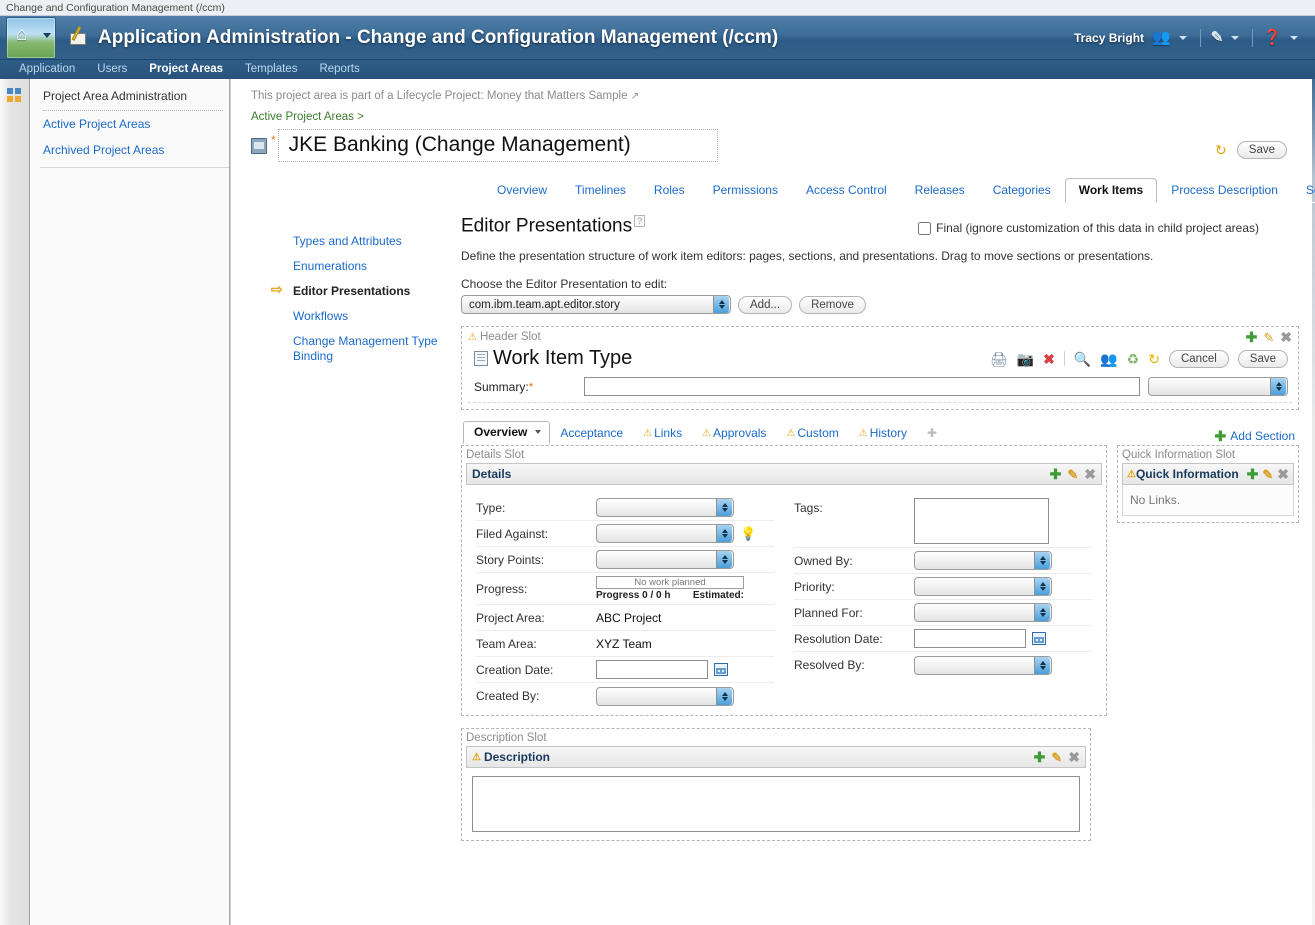 This screenshot has height=925, width=1315. Describe the element at coordinates (999, 359) in the screenshot. I see `print-icon: 🖨` at that location.